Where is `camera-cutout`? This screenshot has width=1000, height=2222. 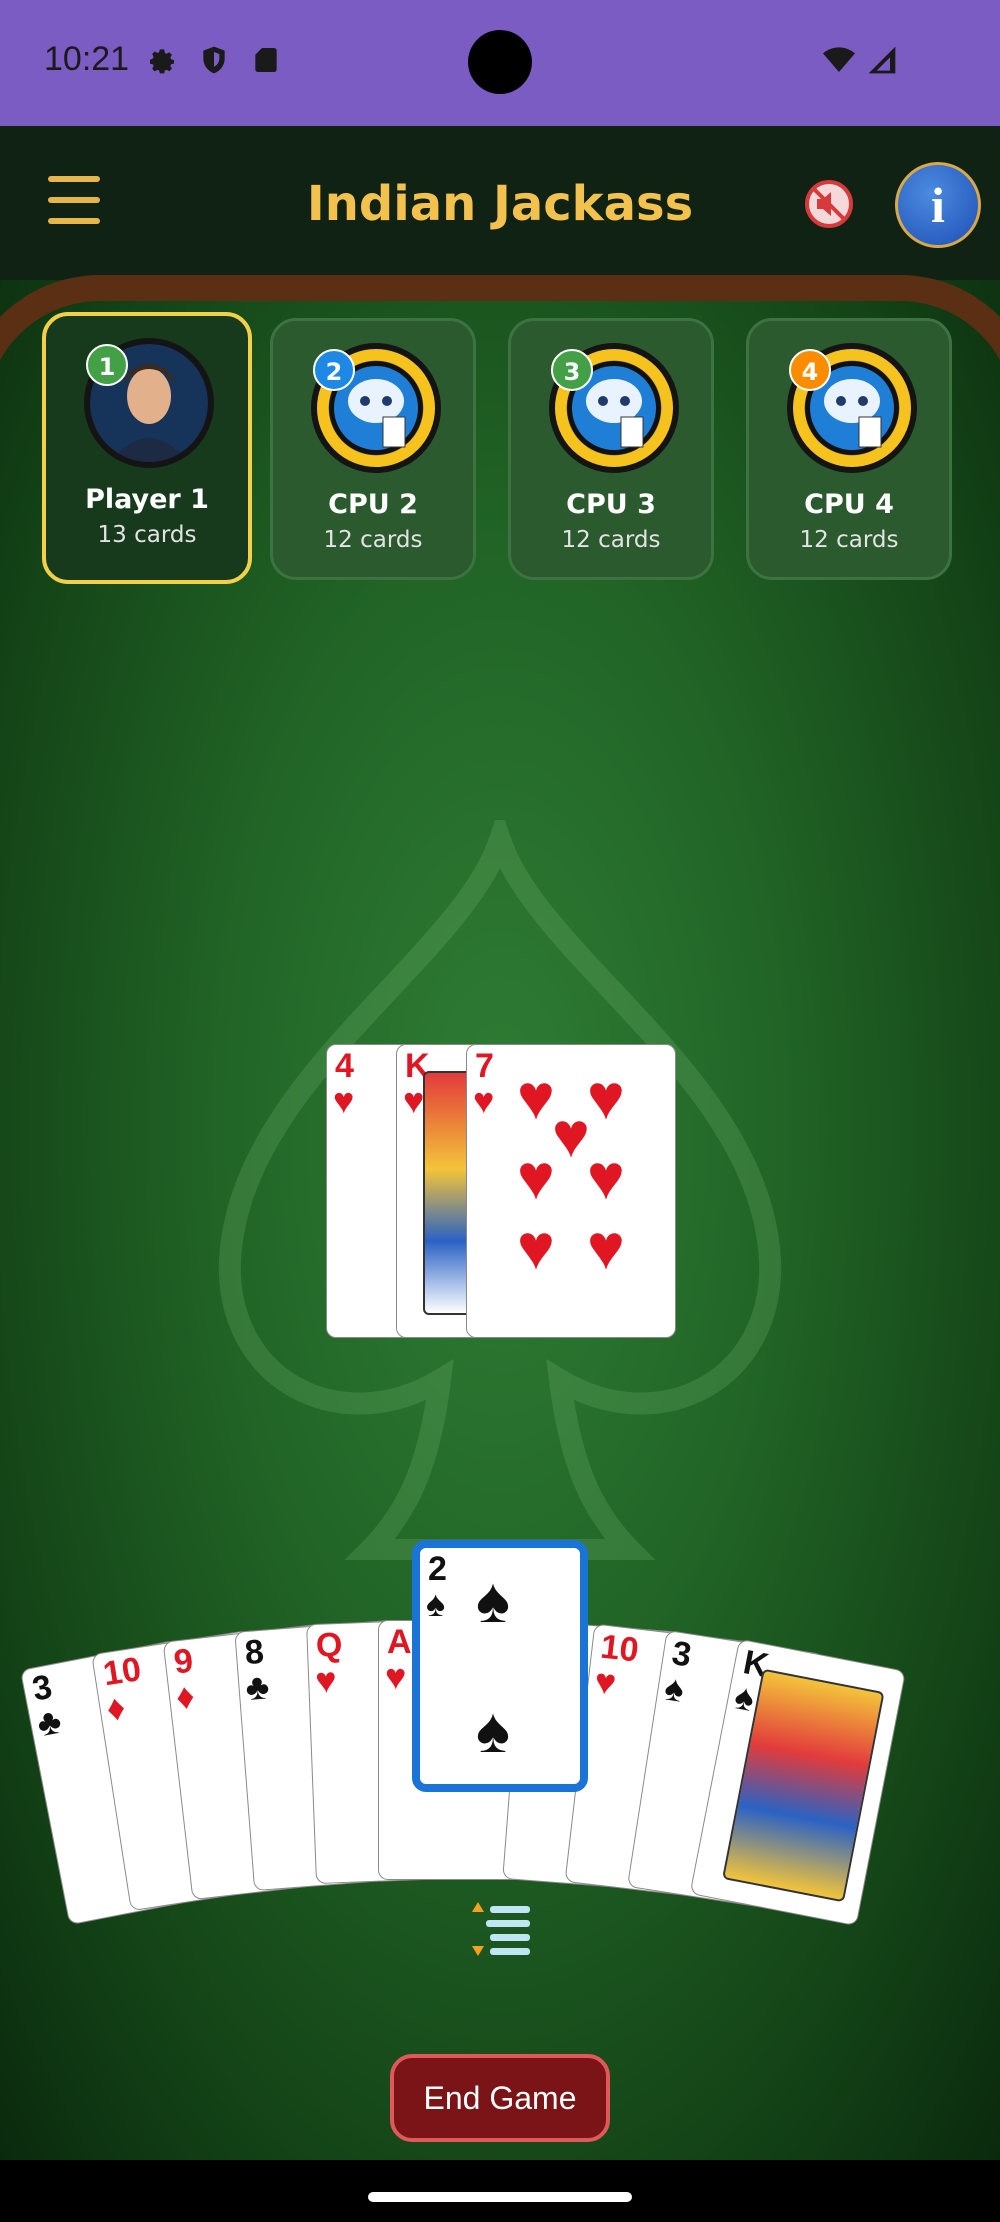 camera-cutout is located at coordinates (500, 62).